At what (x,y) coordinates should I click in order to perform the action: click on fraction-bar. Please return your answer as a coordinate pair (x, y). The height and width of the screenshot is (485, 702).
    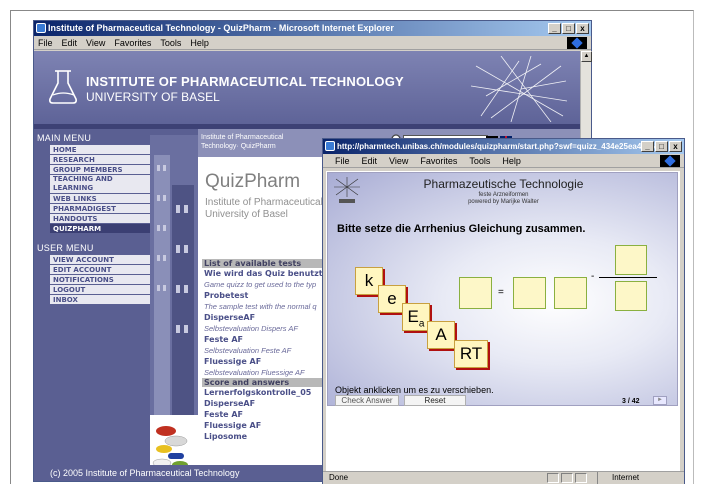
    Looking at the image, I should click on (628, 277).